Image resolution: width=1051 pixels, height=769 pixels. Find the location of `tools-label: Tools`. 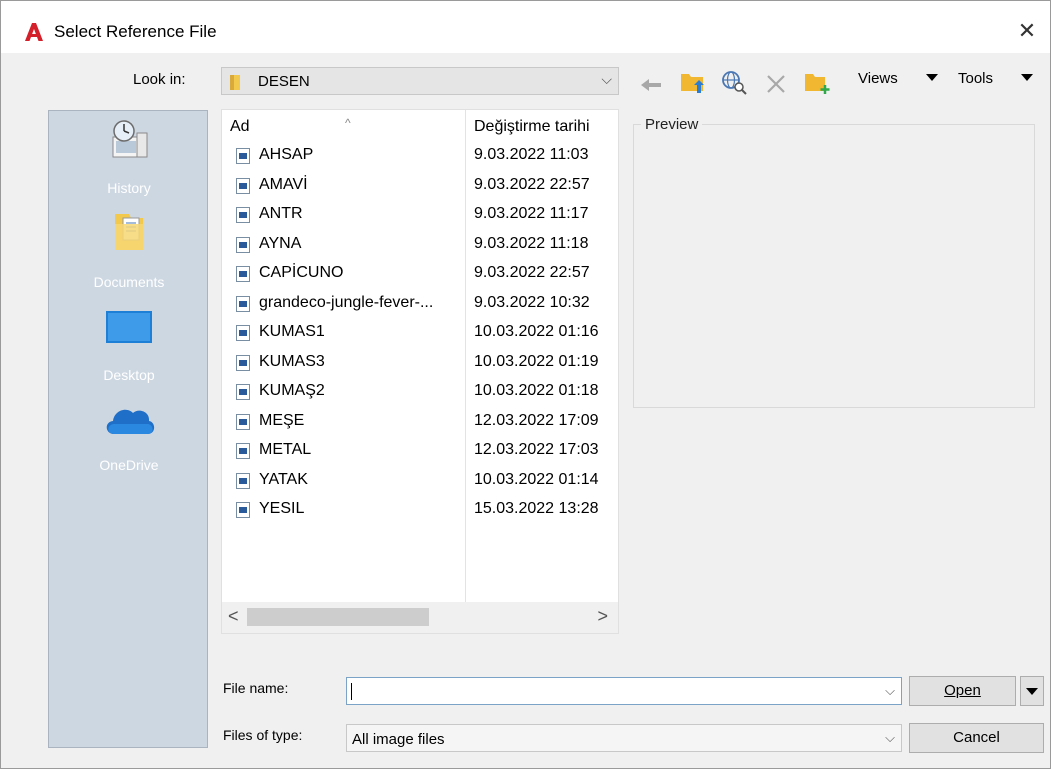

tools-label: Tools is located at coordinates (976, 78).